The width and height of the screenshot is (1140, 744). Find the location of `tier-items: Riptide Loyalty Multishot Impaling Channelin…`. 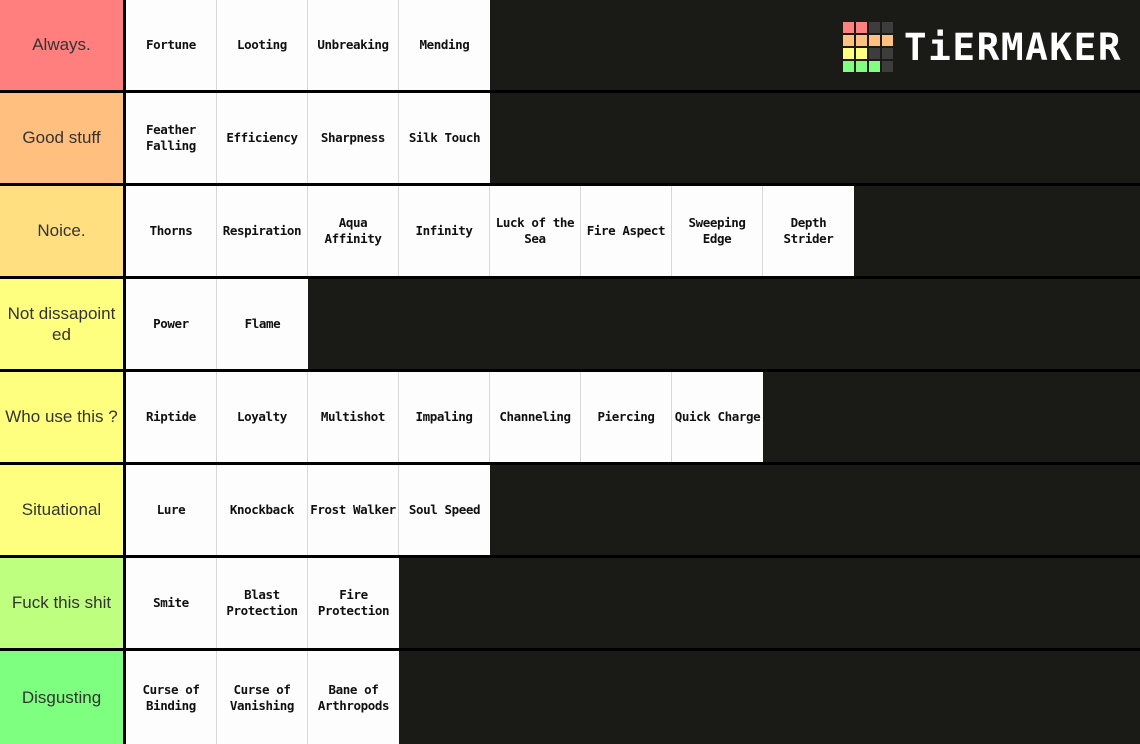

tier-items: Riptide Loyalty Multishot Impaling Channelin… is located at coordinates (444, 417).